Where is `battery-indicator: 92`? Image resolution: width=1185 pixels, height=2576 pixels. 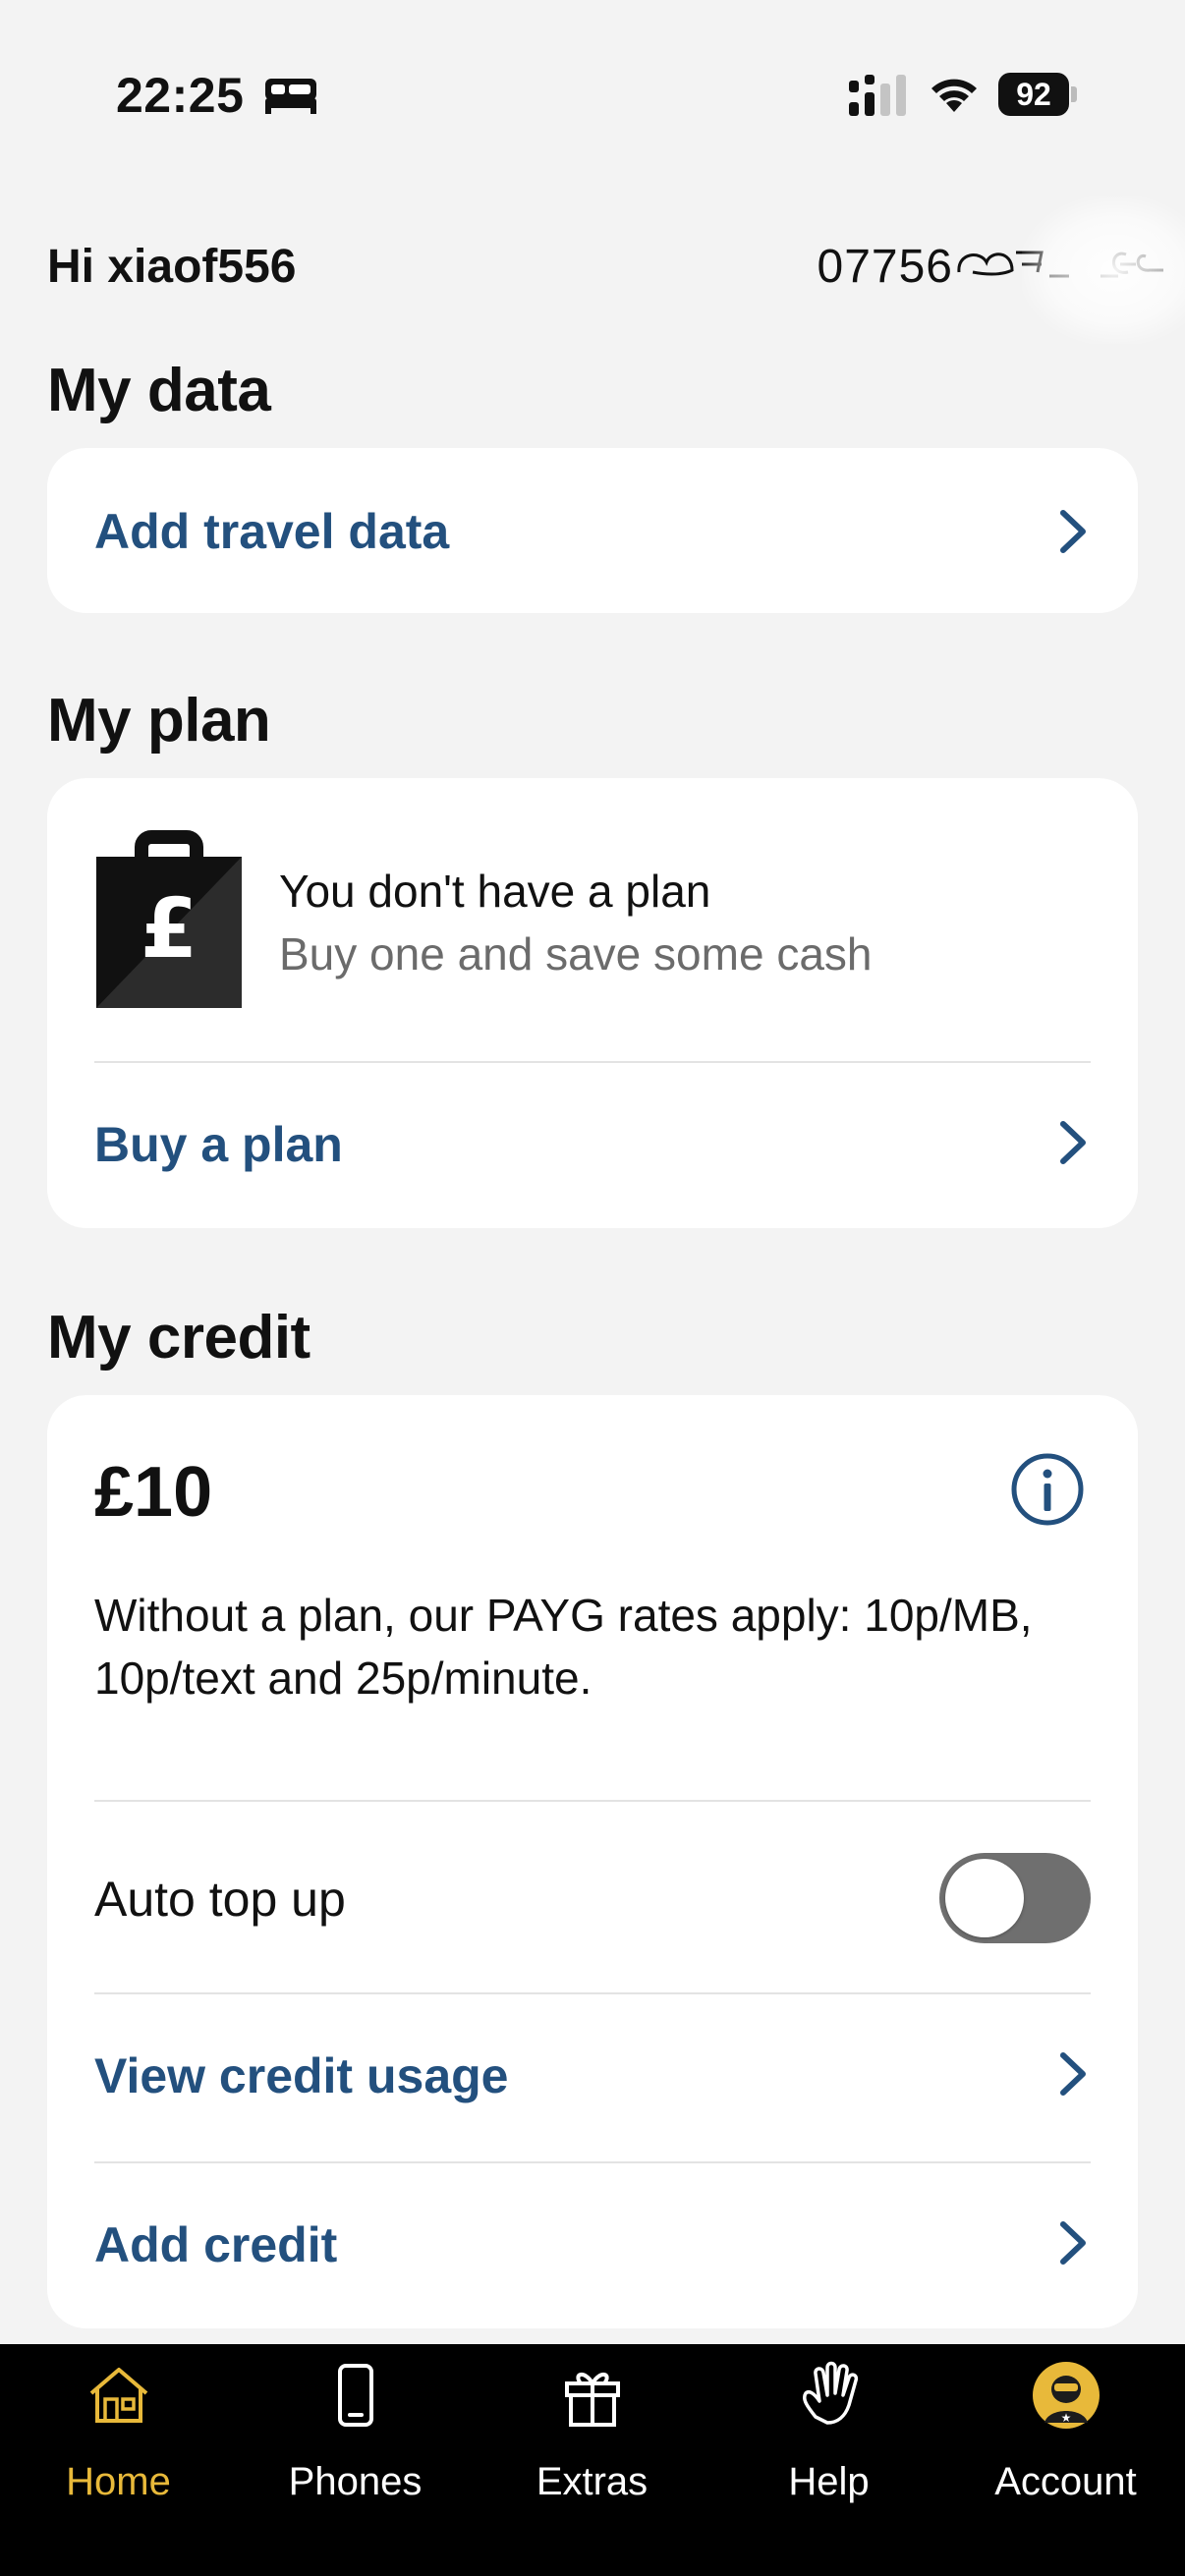
battery-indicator: 92 is located at coordinates (1038, 94).